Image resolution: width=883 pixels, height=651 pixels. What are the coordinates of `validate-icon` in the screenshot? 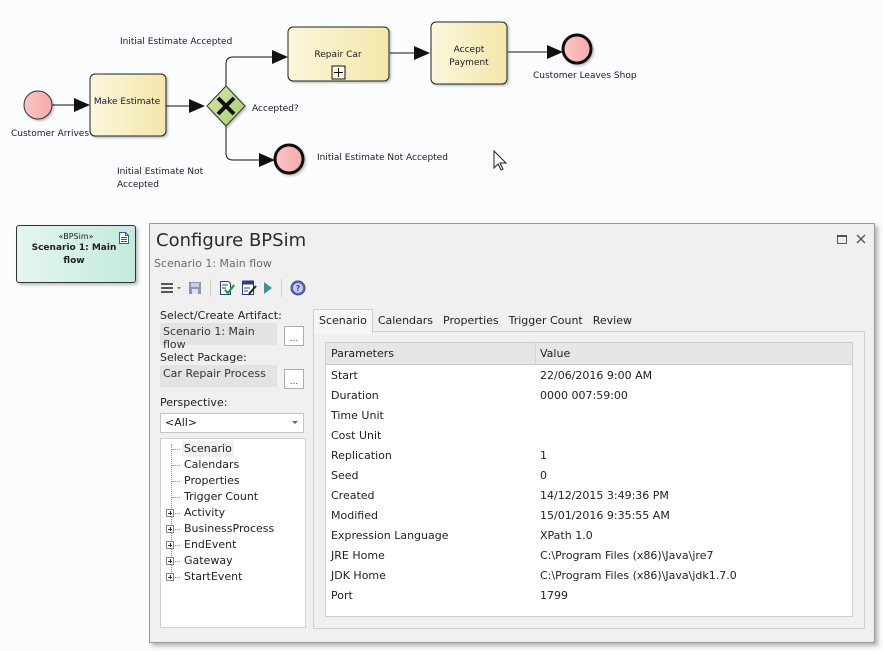 It's located at (227, 288).